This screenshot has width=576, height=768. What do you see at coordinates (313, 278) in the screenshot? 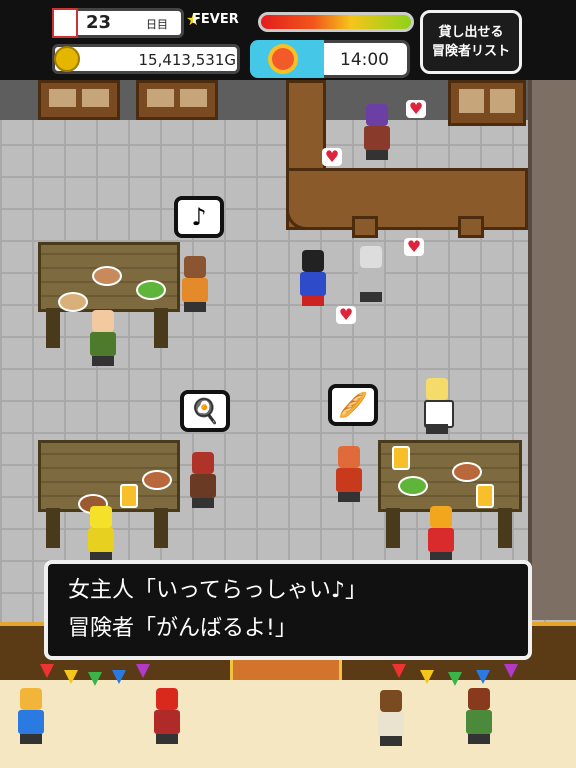
I see `hero-adventurer` at bounding box center [313, 278].